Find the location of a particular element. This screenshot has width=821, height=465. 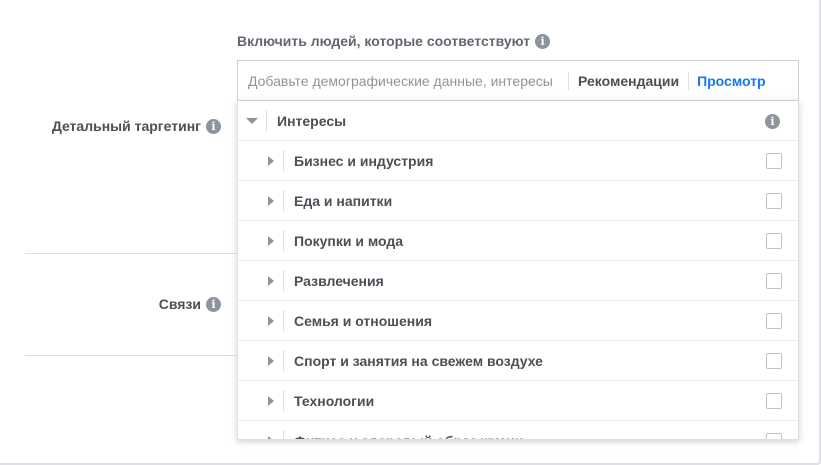

interest-subcategory-row: Спорт и занятия на свежем воздухе is located at coordinates (518, 361).